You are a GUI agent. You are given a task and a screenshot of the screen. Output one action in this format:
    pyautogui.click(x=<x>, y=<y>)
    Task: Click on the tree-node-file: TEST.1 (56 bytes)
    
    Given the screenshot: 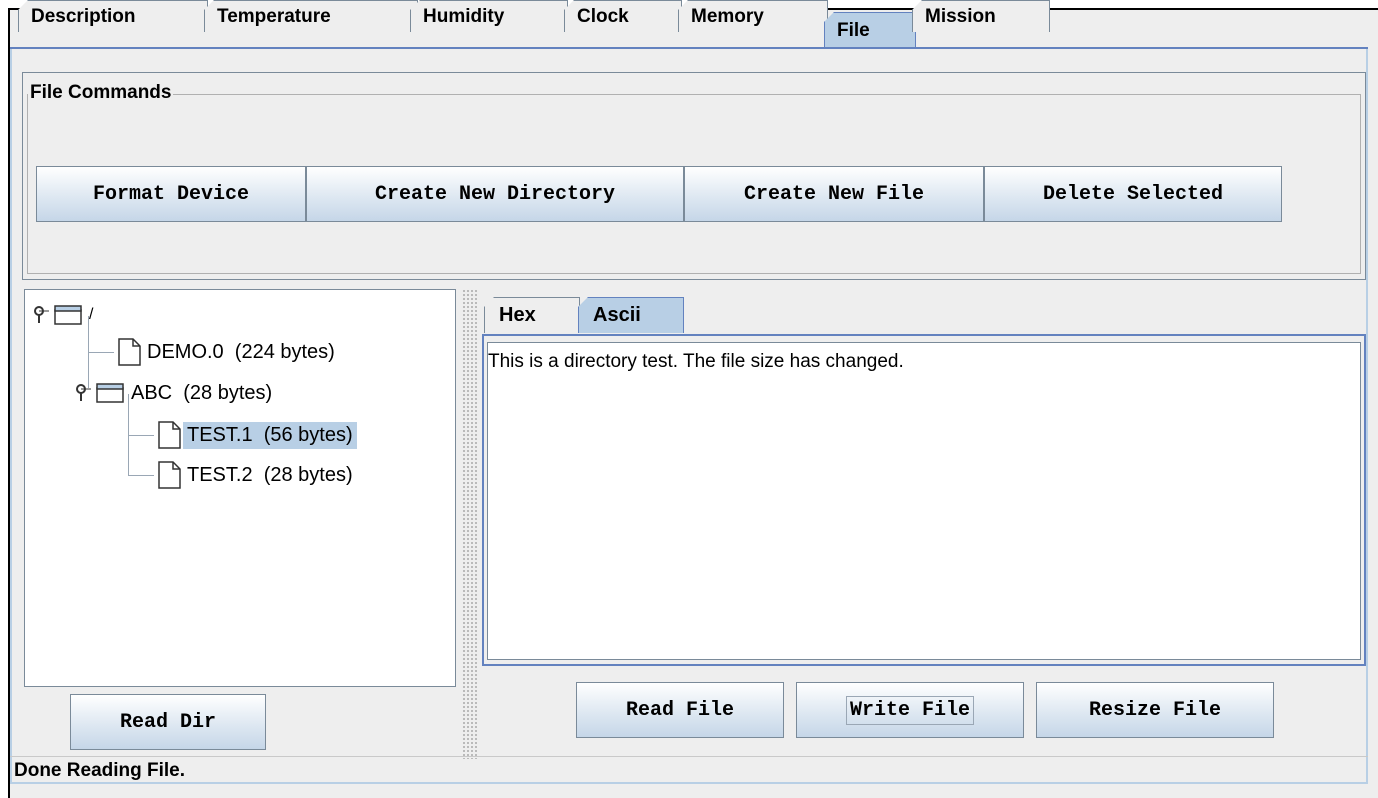 What is the action you would take?
    pyautogui.click(x=257, y=435)
    